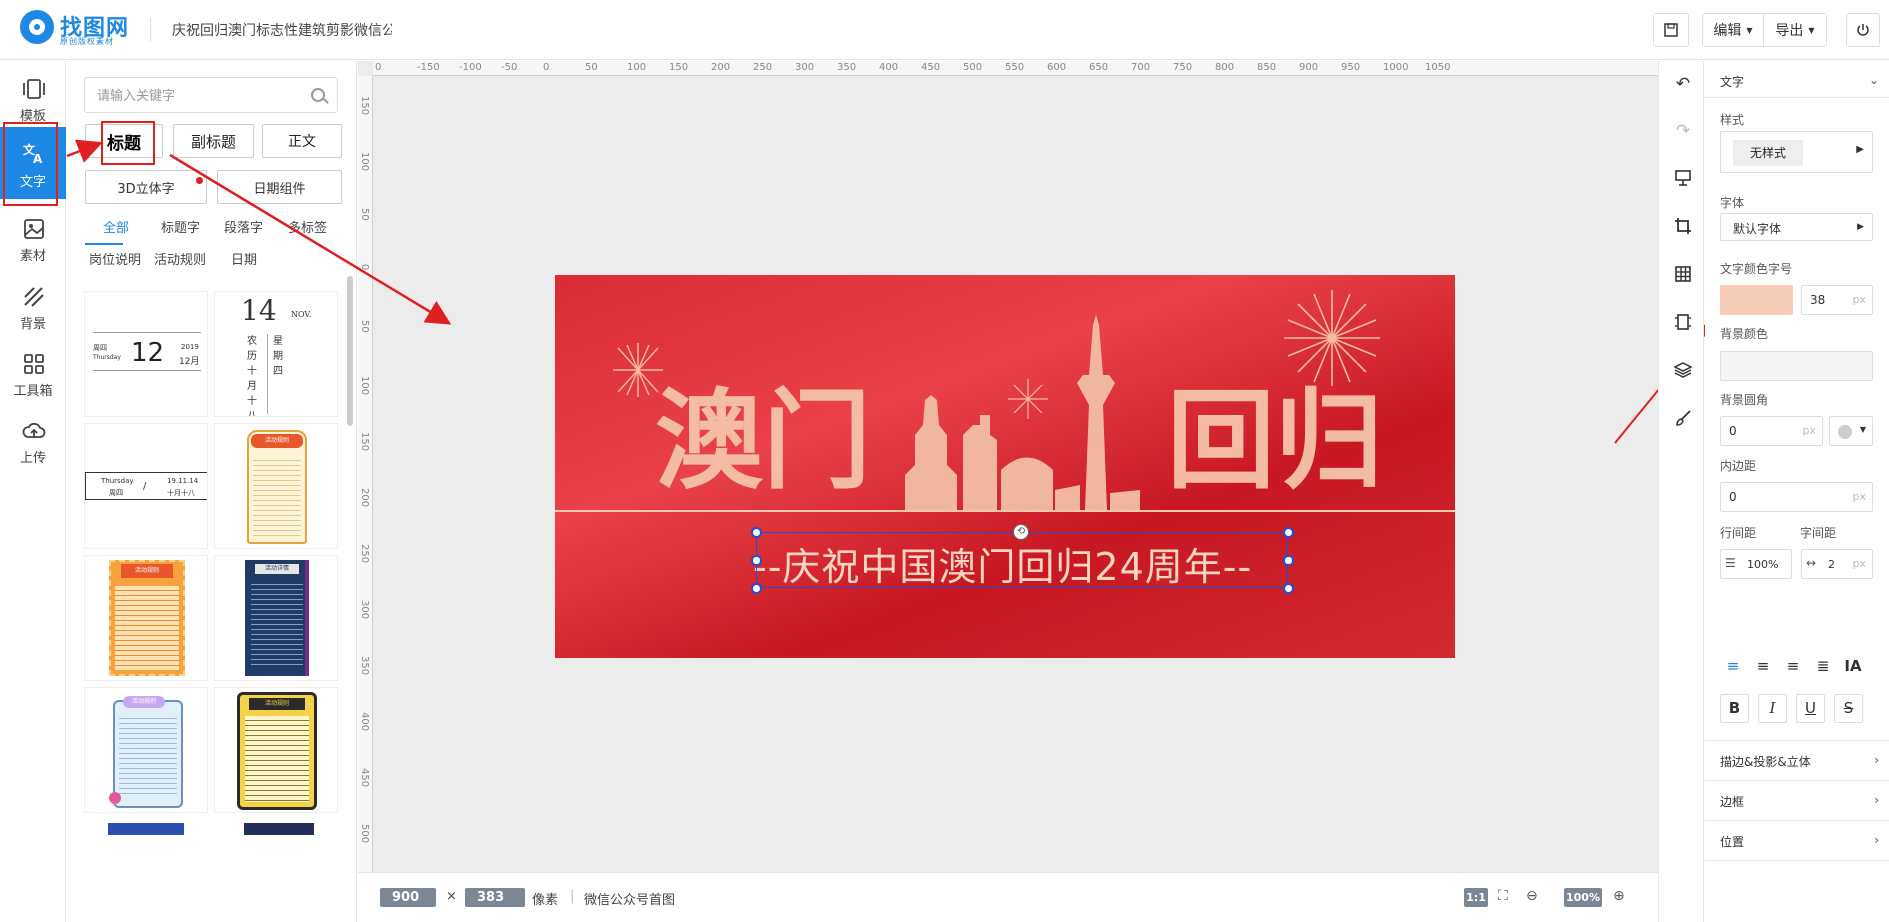 This screenshot has height=922, width=1889. Describe the element at coordinates (318, 95) in the screenshot. I see `search-icon` at that location.